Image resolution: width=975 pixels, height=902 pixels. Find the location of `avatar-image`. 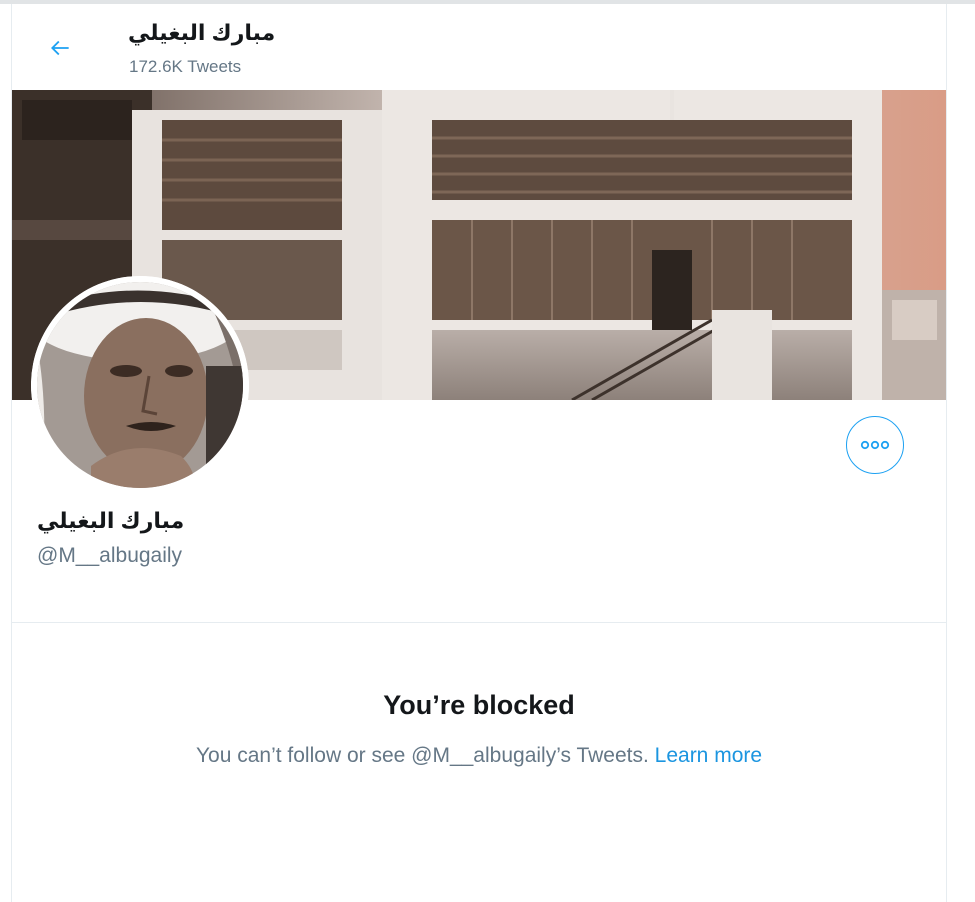

avatar-image is located at coordinates (140, 385).